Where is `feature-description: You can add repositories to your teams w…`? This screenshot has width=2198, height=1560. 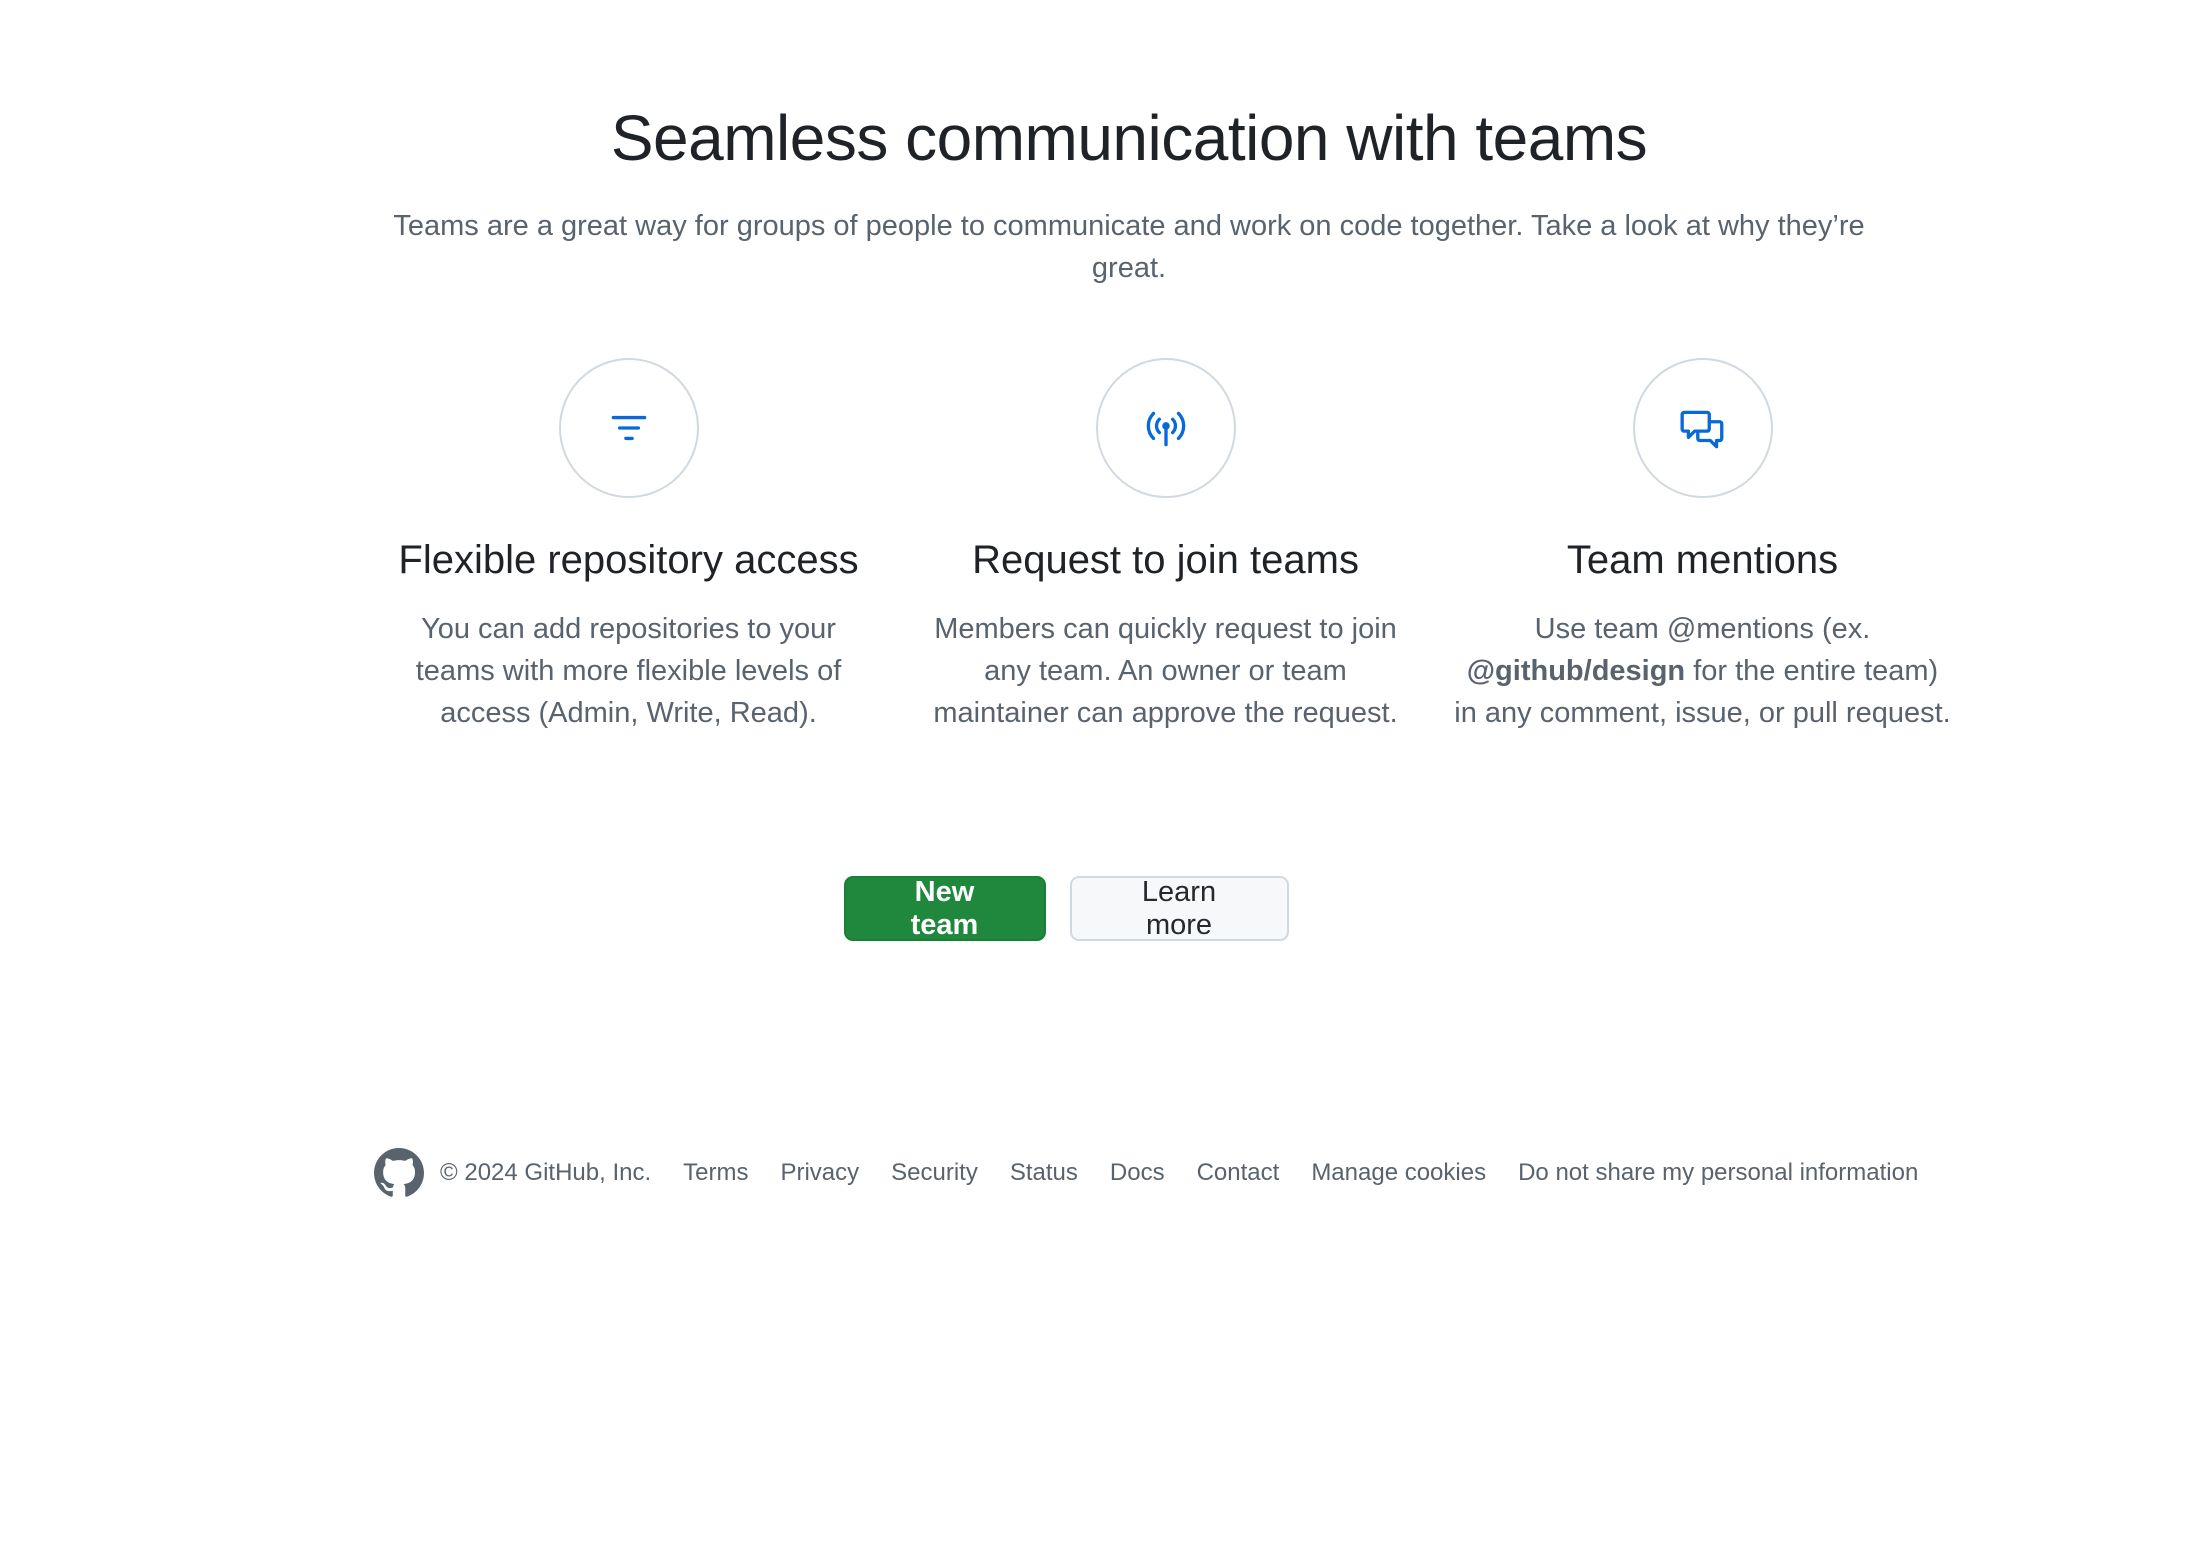 feature-description: You can add repositories to your teams w… is located at coordinates (628, 671).